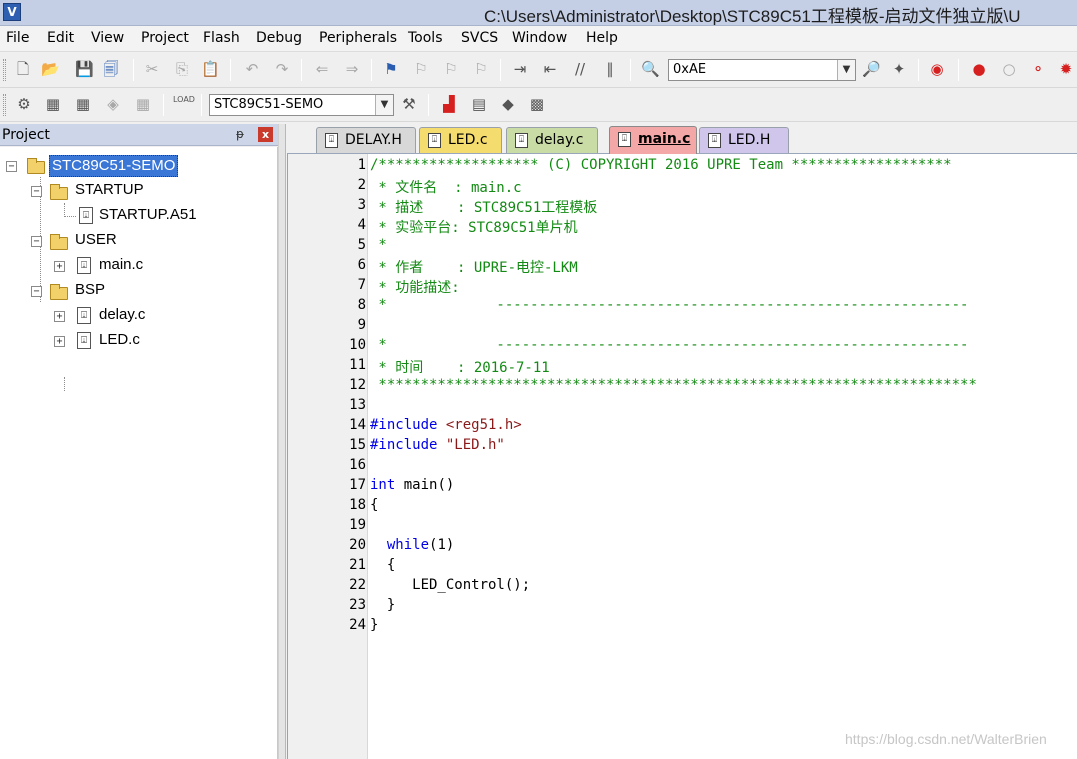 The width and height of the screenshot is (1077, 759). Describe the element at coordinates (361, 165) in the screenshot. I see `line-number: 1` at that location.